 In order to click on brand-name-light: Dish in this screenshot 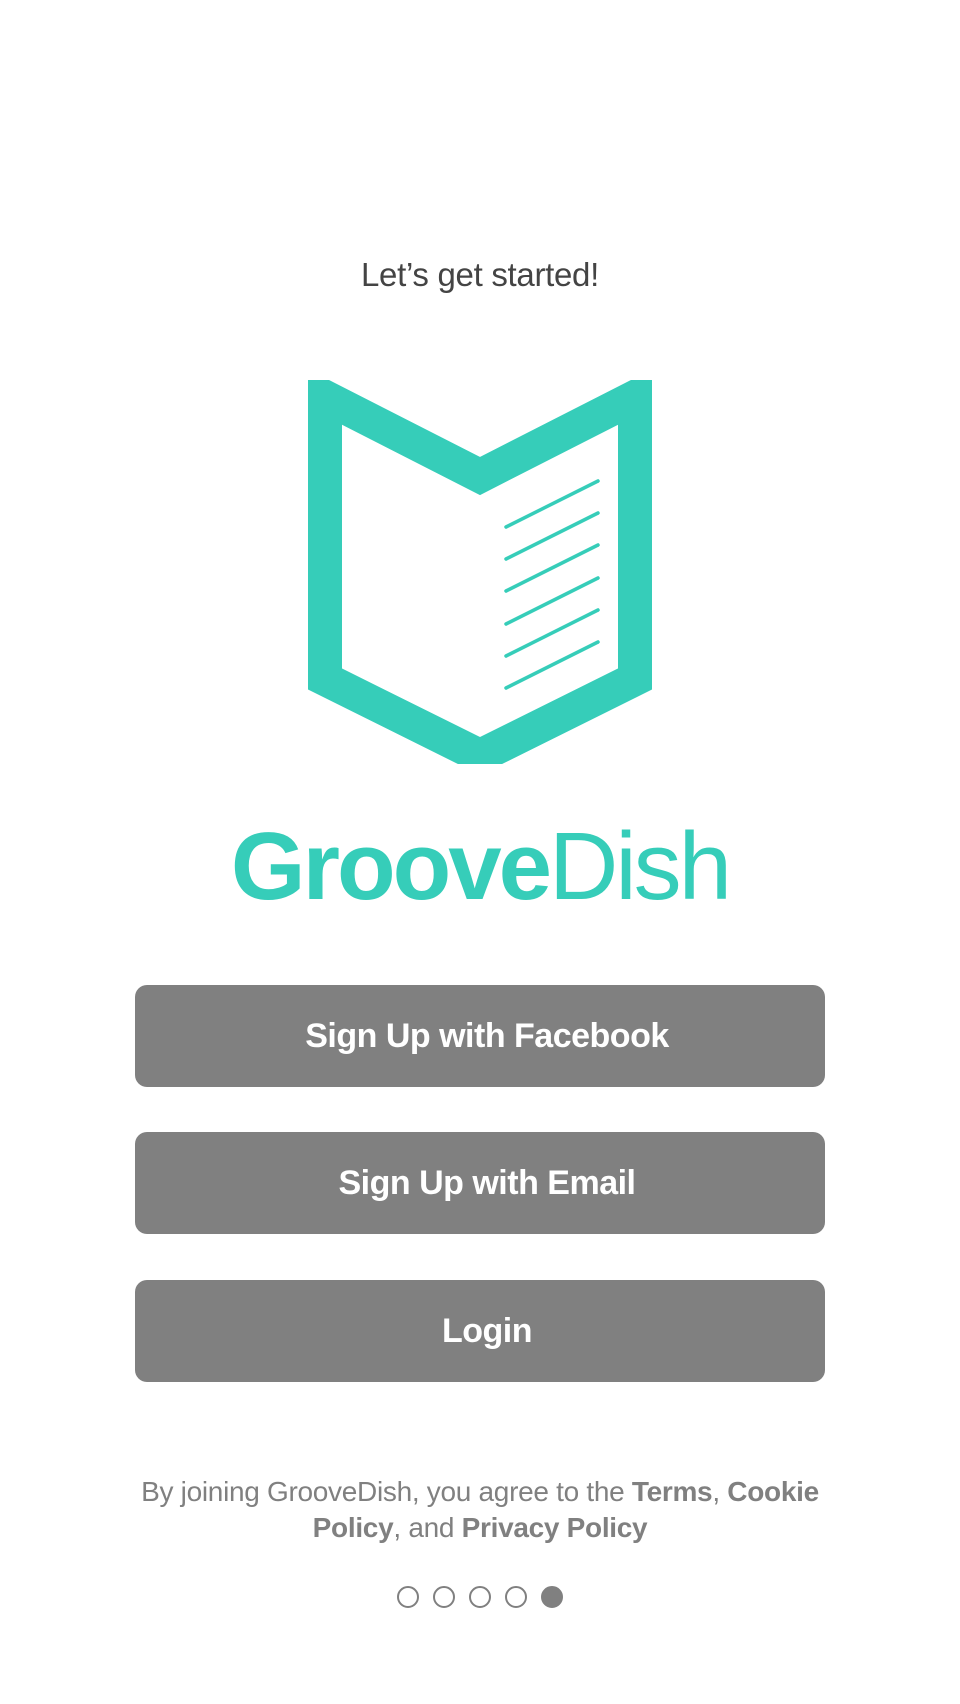, I will do `click(640, 866)`.